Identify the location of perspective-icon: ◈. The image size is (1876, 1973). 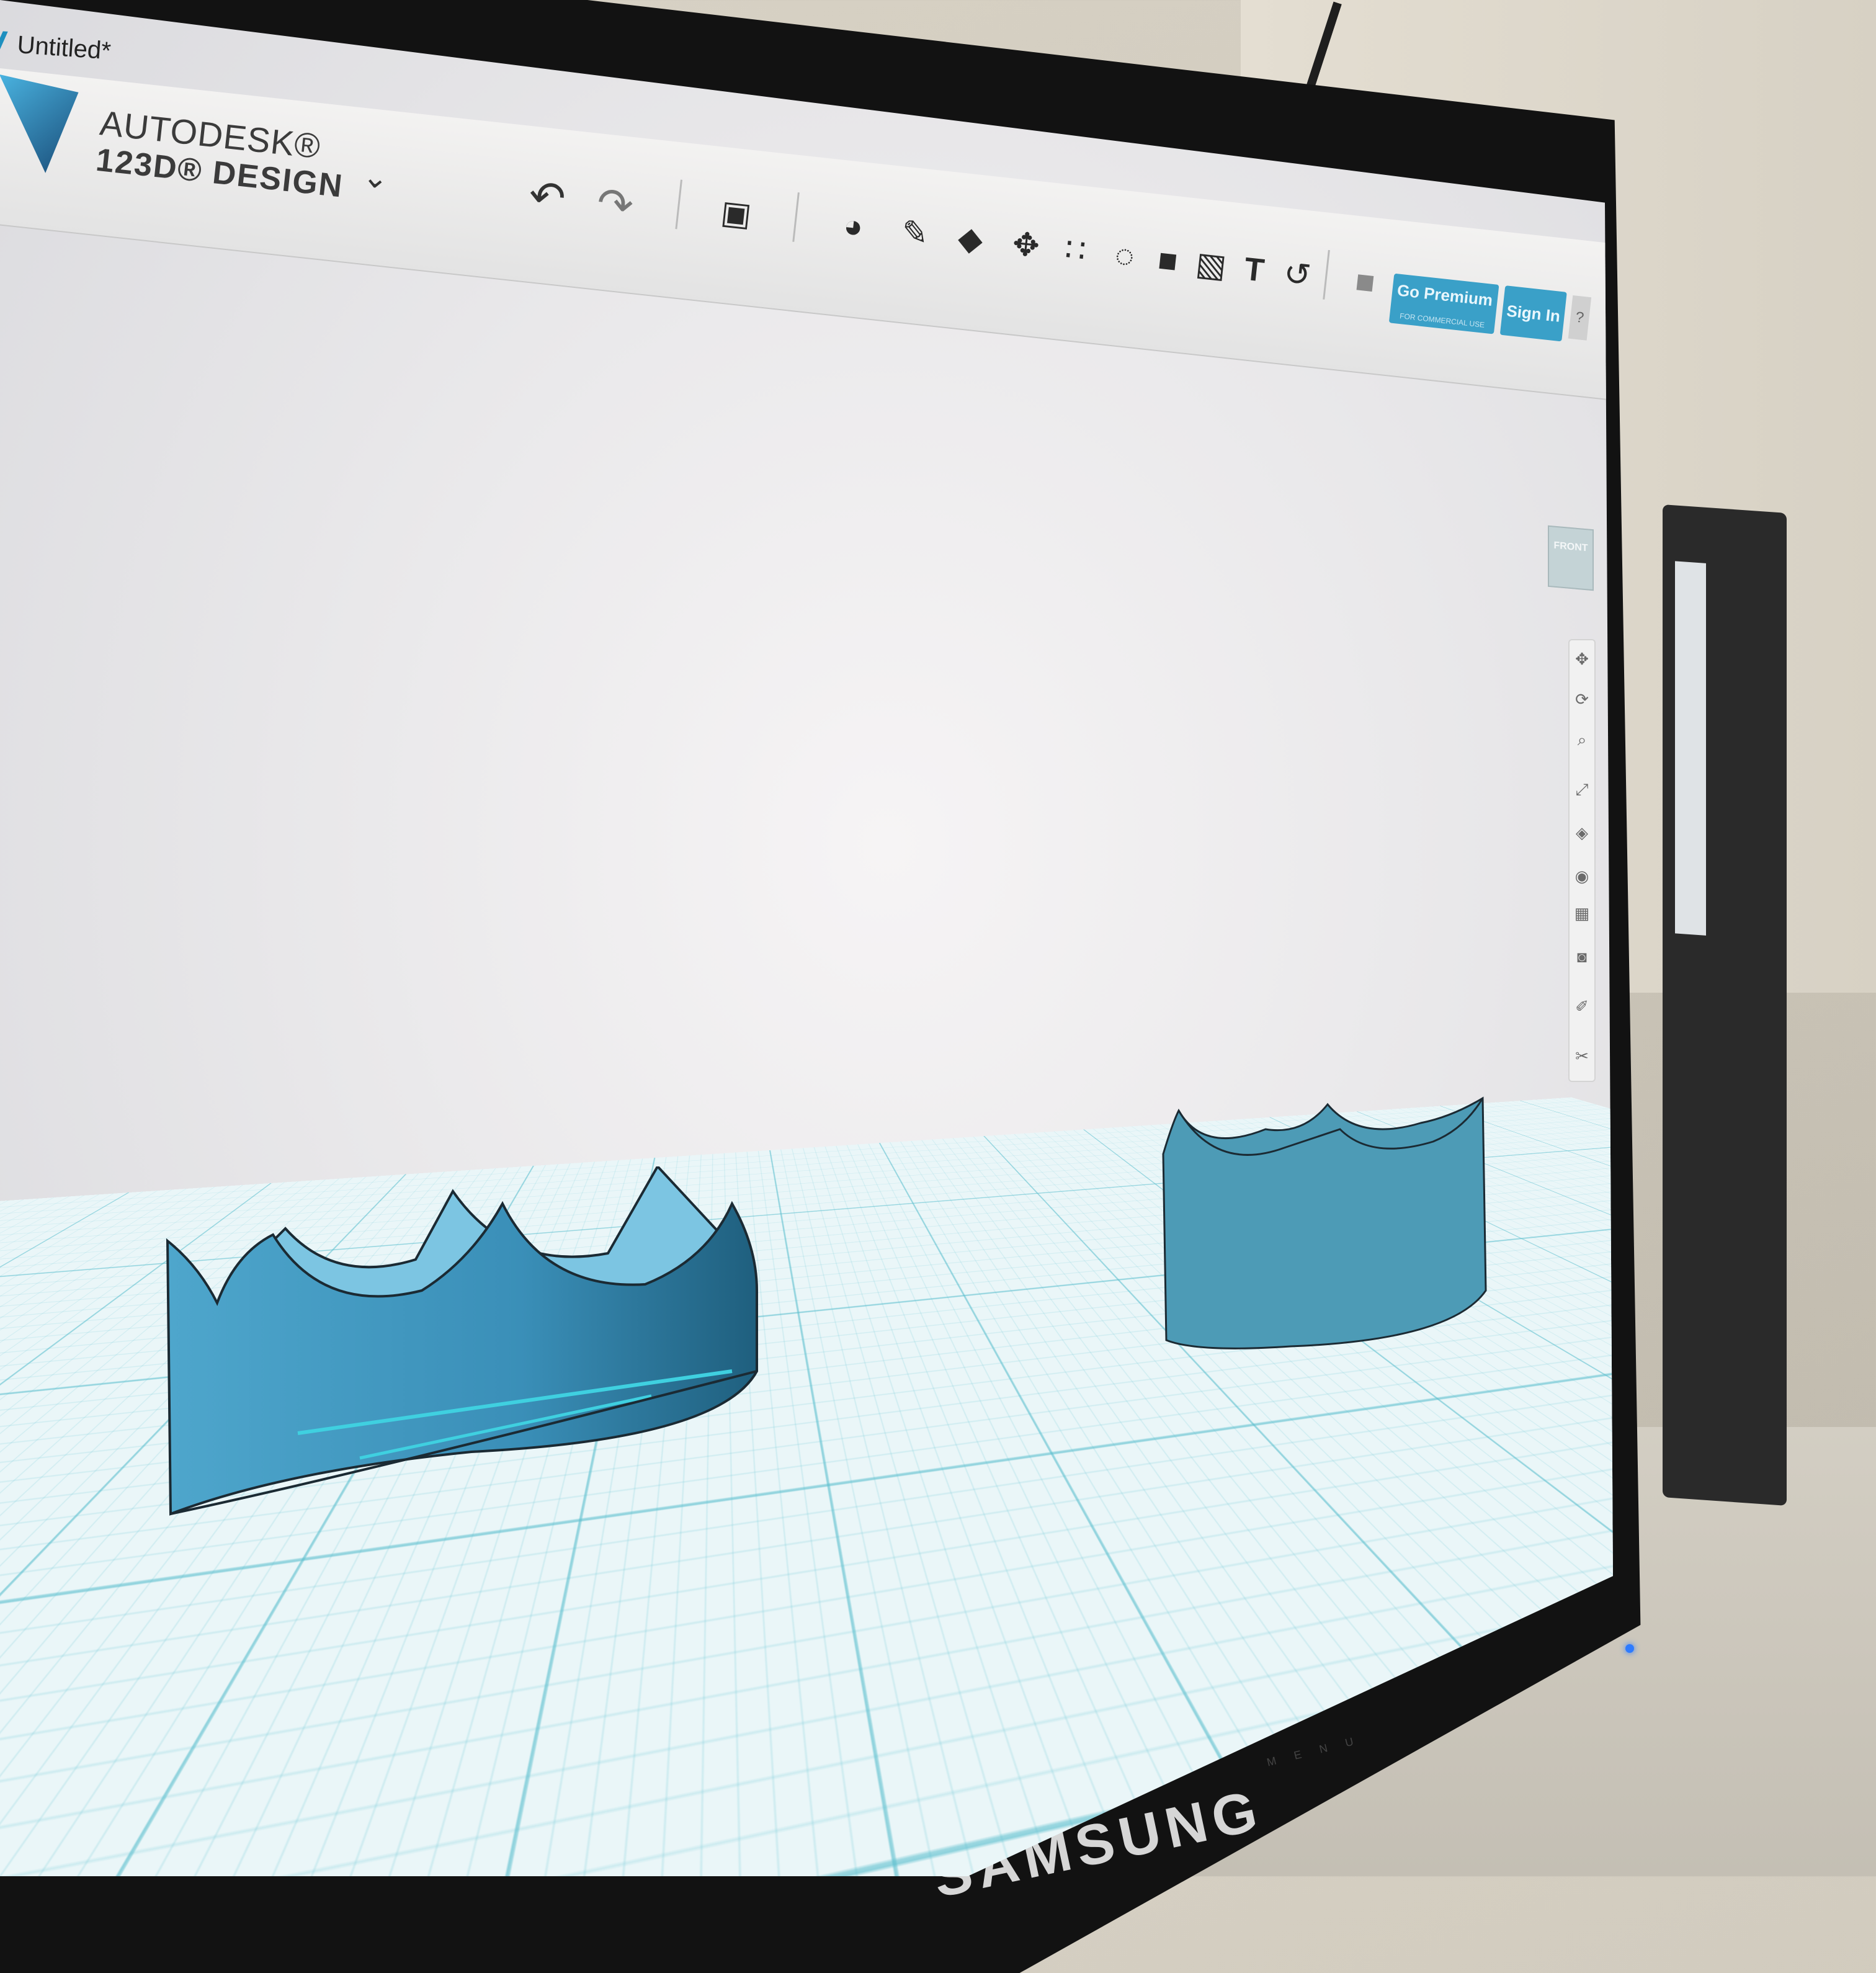
(1582, 833).